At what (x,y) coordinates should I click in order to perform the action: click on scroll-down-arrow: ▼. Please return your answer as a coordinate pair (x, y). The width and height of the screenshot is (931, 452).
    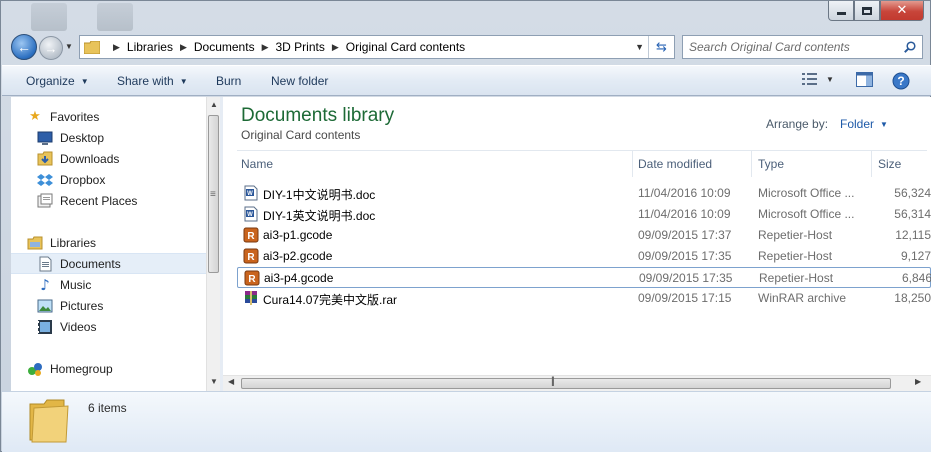
    Looking at the image, I should click on (214, 381).